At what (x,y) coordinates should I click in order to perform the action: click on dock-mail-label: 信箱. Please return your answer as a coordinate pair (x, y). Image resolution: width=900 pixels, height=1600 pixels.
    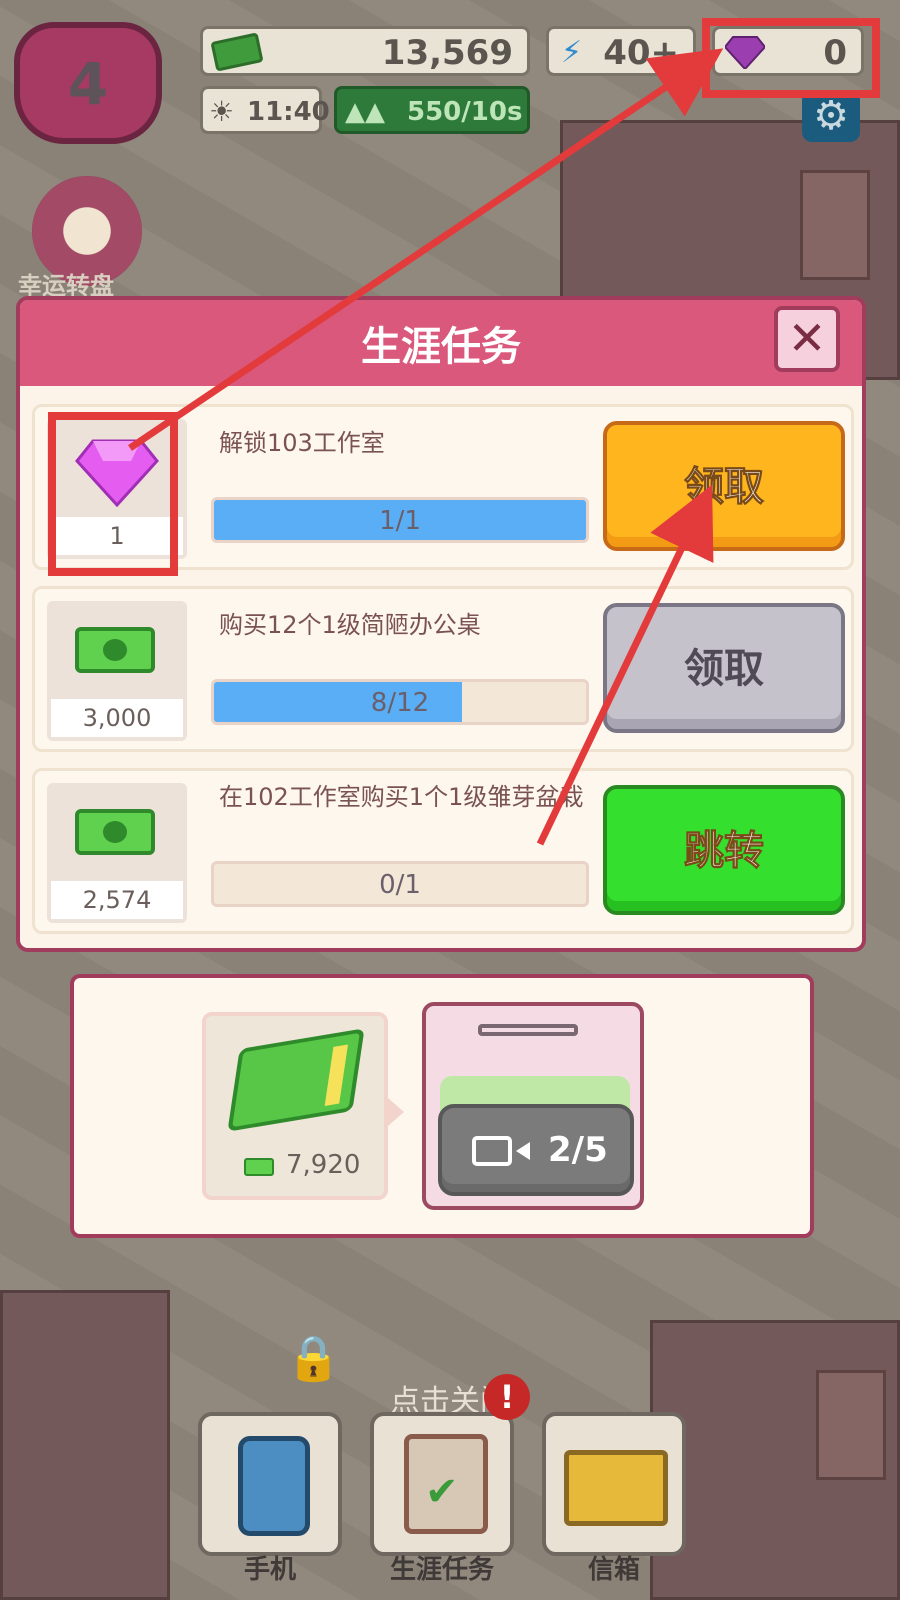
    Looking at the image, I should click on (613, 1570).